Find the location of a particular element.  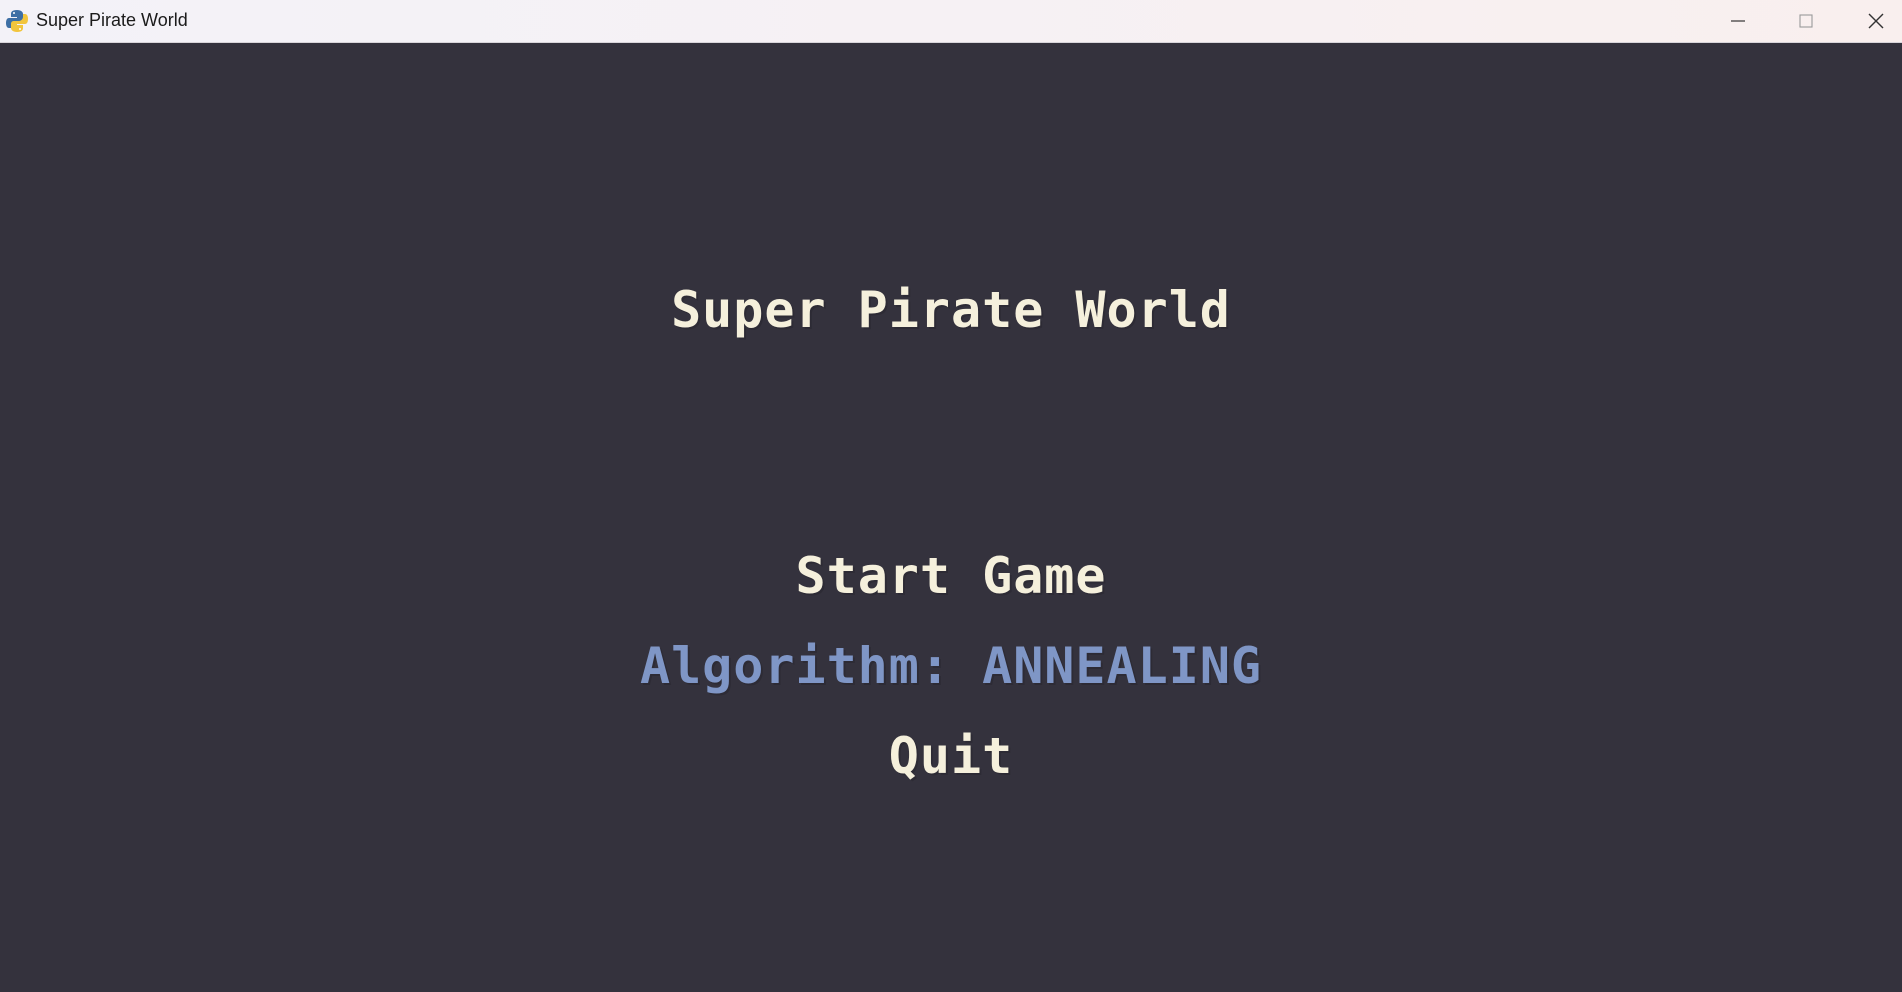

menu-quit: Quit is located at coordinates (951, 756).